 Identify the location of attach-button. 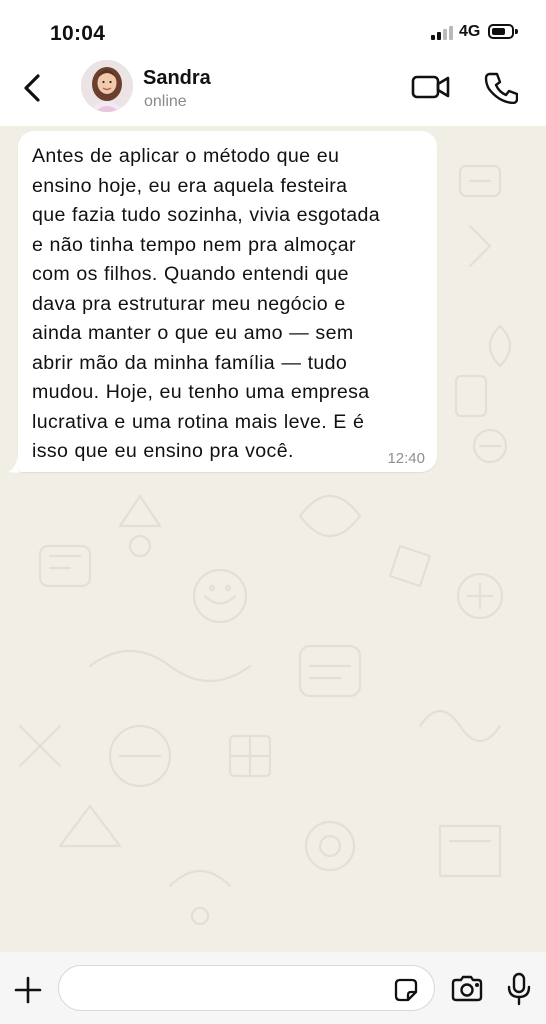
(28, 990).